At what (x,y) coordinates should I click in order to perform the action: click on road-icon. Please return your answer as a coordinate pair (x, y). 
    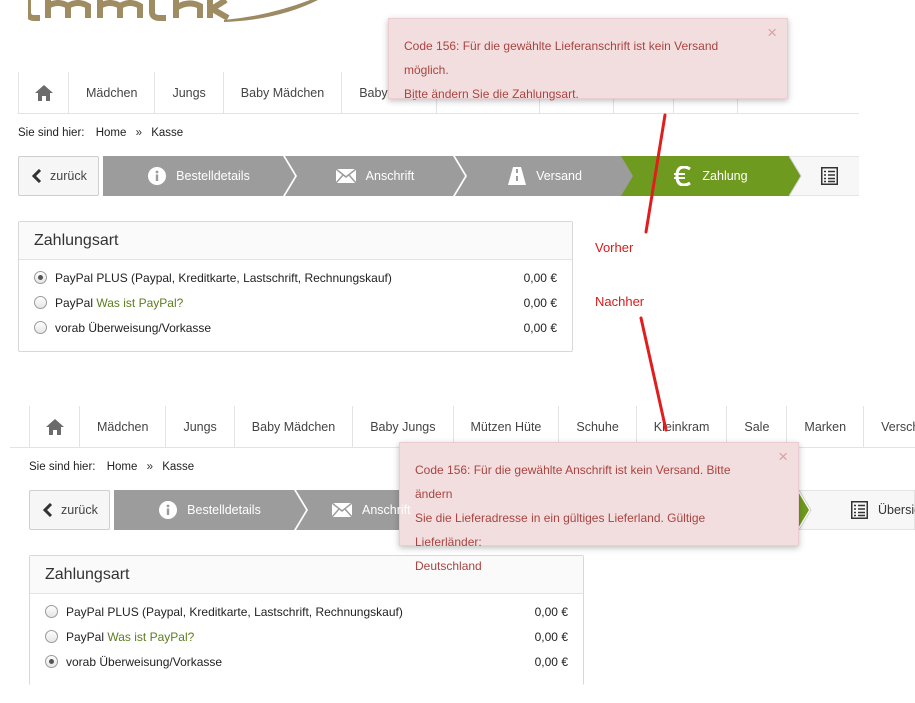
    Looking at the image, I should click on (517, 176).